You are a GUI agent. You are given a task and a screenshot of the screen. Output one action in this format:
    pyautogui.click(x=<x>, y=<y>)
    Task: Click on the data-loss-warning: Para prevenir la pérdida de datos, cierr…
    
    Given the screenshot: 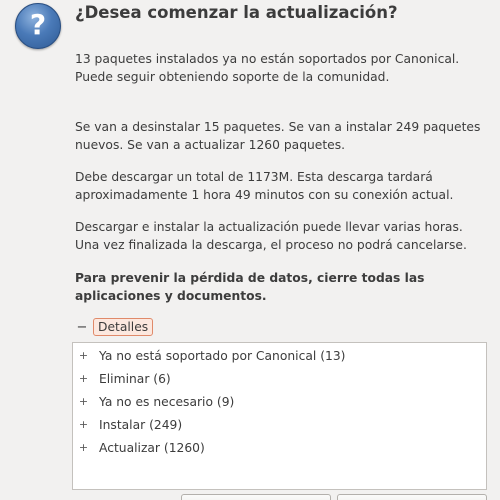 What is the action you would take?
    pyautogui.click(x=250, y=287)
    